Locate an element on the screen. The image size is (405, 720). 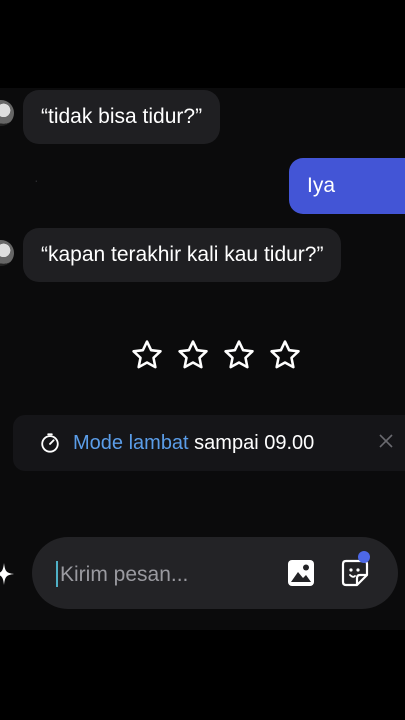
message-text: “tidak bisa tidur?” is located at coordinates (122, 116).